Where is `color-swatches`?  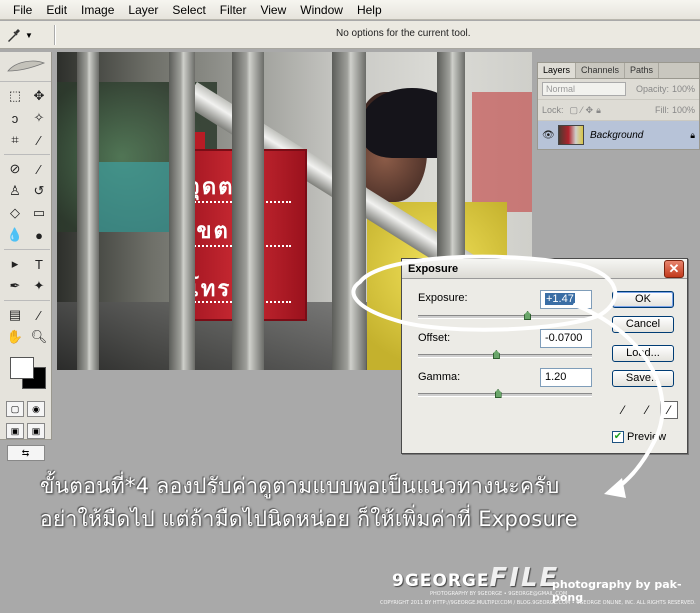 color-swatches is located at coordinates (25, 375).